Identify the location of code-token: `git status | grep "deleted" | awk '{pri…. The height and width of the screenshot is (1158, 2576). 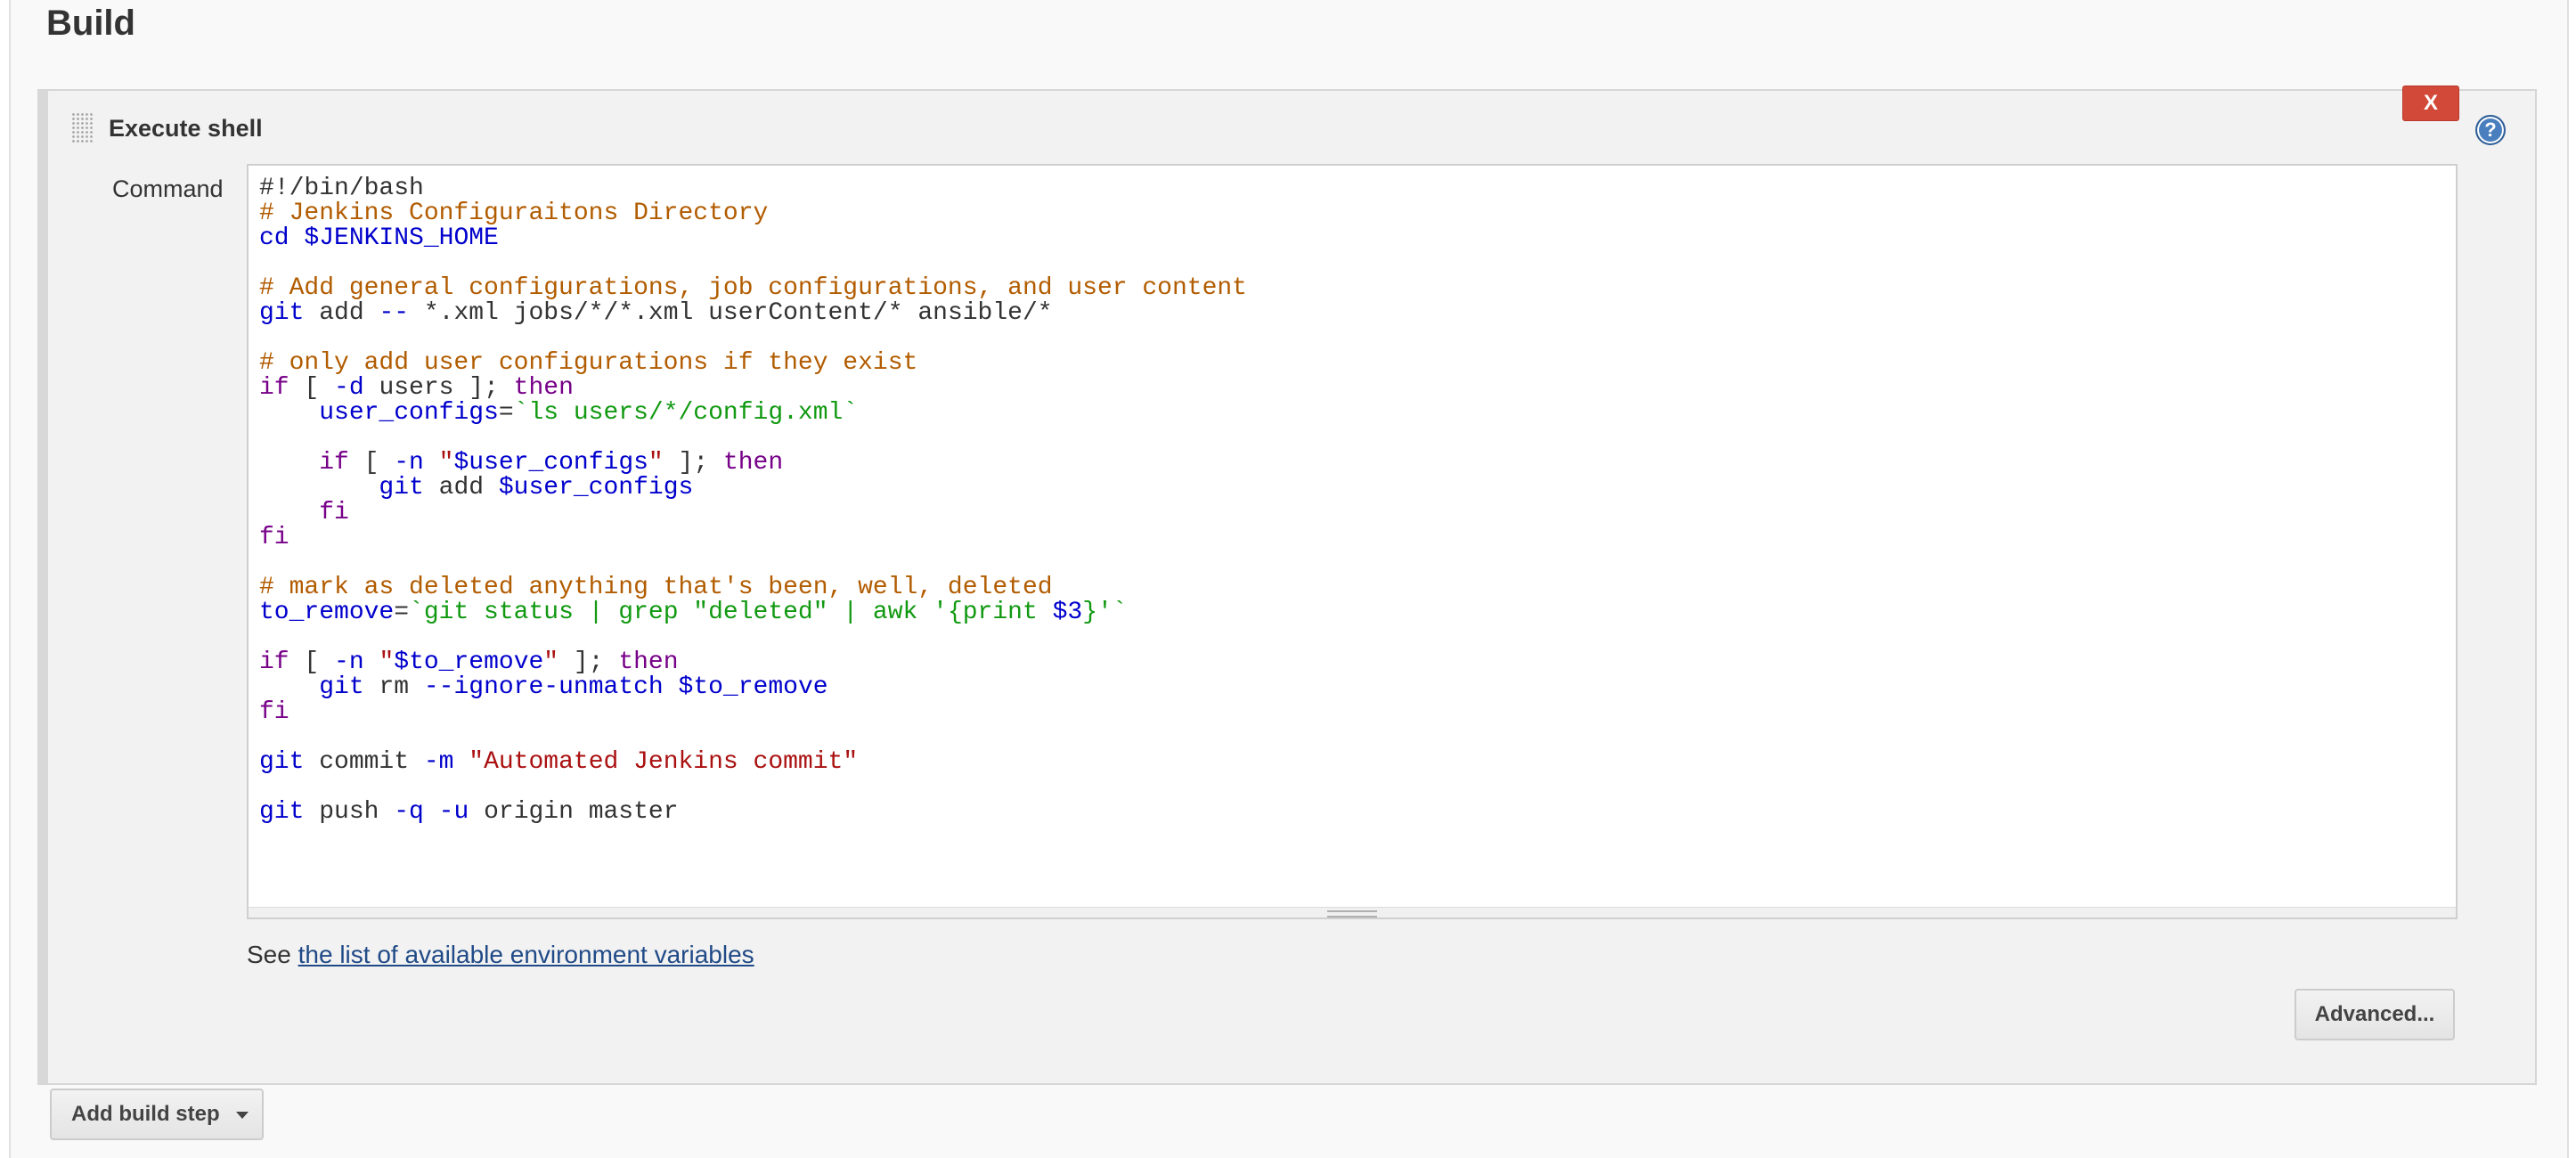
(731, 612).